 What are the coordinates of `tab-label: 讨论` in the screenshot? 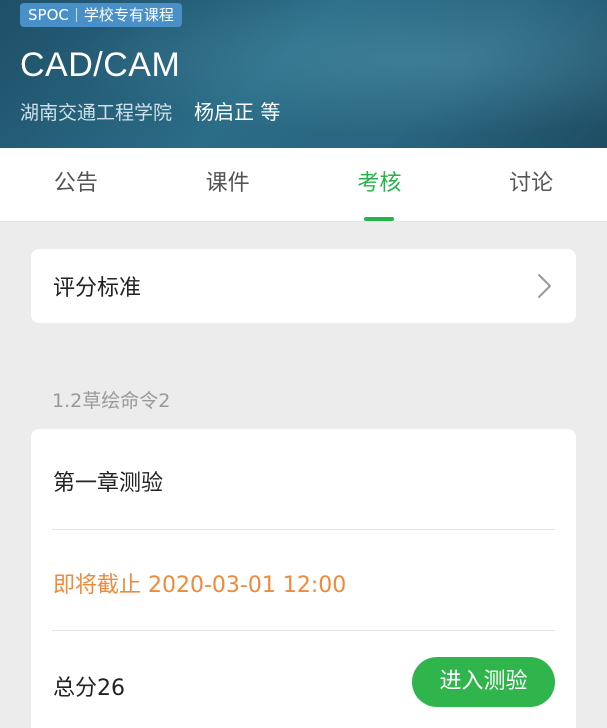 It's located at (531, 183).